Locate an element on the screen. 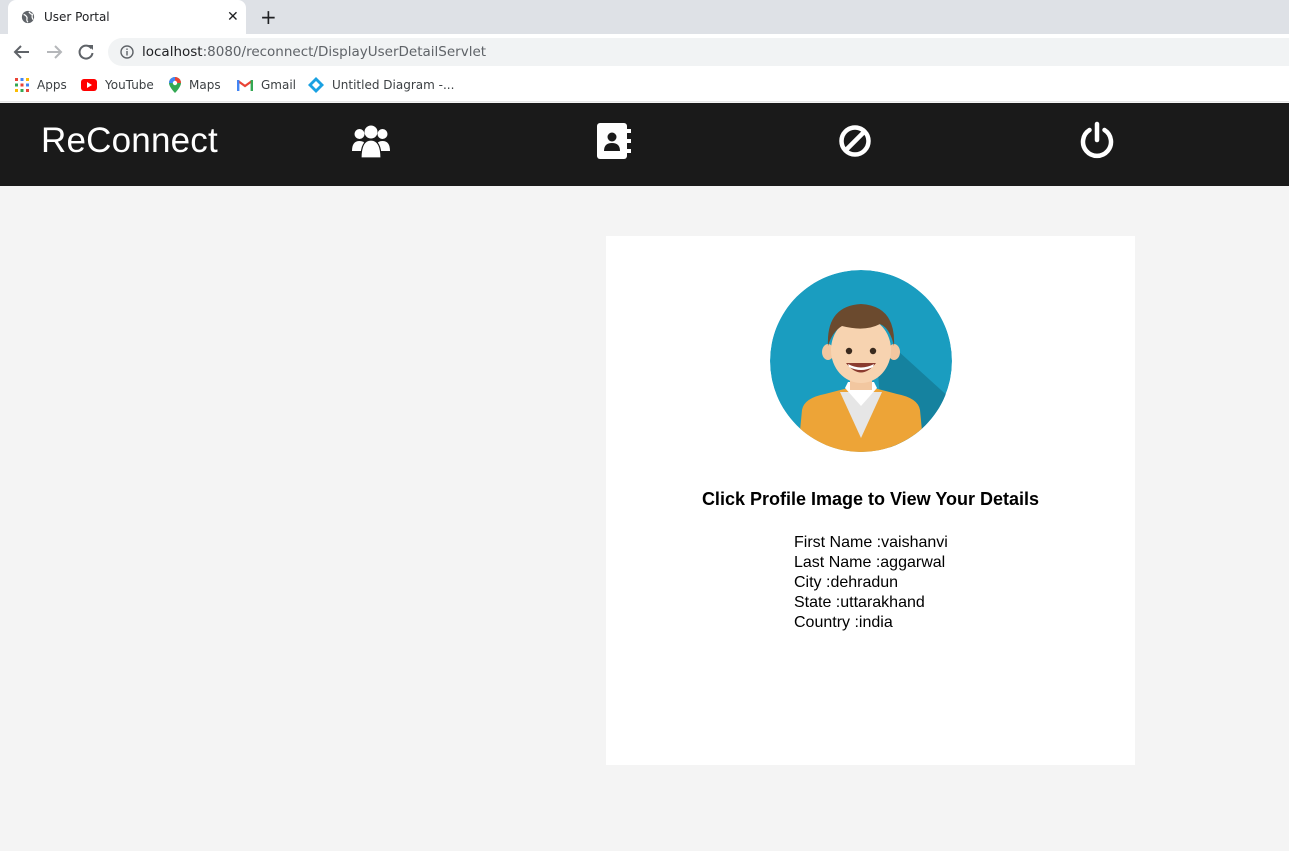 Image resolution: width=1289 pixels, height=851 pixels. detail-value: dehradun is located at coordinates (864, 582).